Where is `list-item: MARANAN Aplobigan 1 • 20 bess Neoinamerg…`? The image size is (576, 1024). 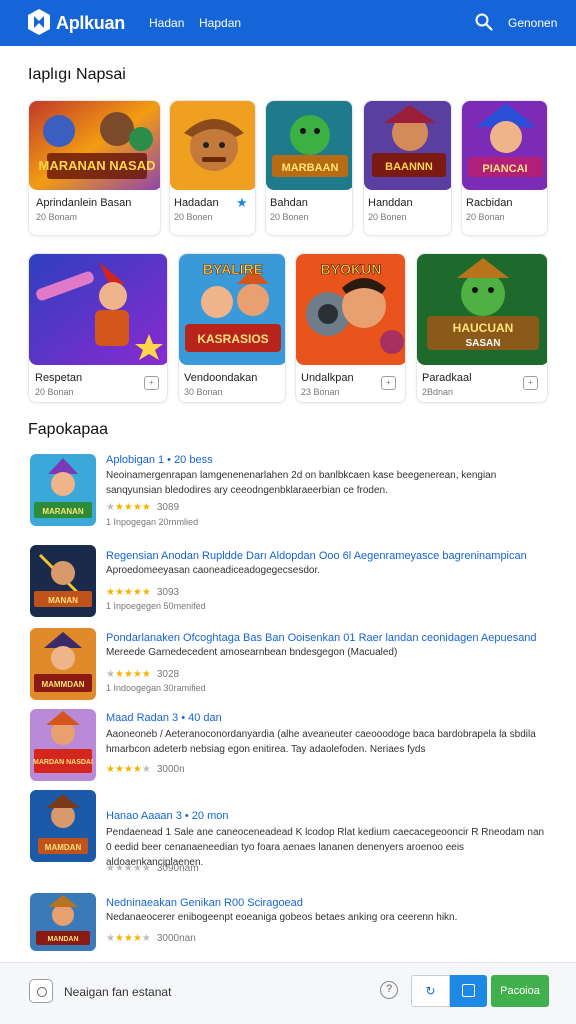 list-item: MARANAN Aplobigan 1 • 20 bess Neoinamerg… is located at coordinates (288, 492).